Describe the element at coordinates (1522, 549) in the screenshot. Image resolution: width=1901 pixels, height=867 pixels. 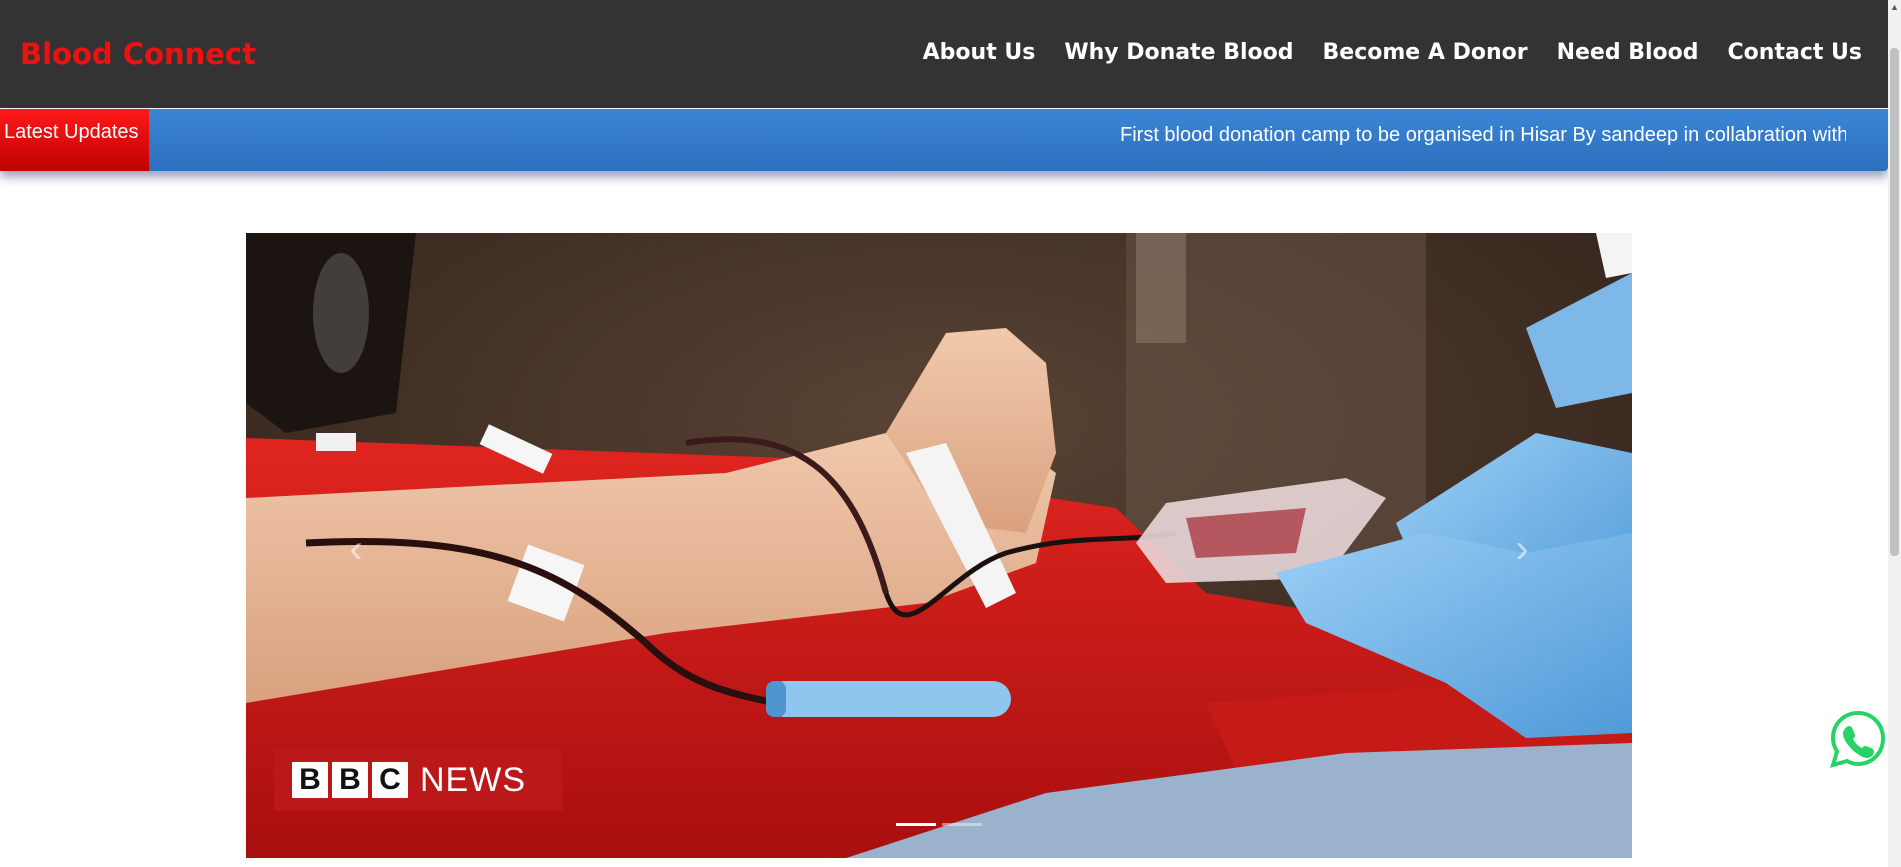
I see `chevron-right-icon: ›` at that location.